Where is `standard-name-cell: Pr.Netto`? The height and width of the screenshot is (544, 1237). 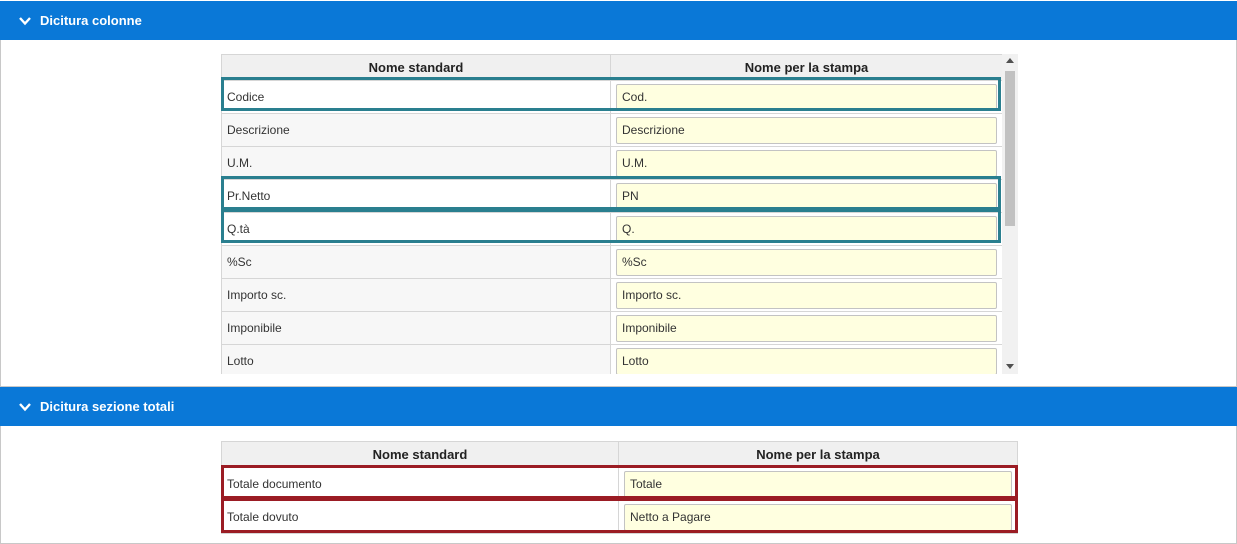
standard-name-cell: Pr.Netto is located at coordinates (416, 196).